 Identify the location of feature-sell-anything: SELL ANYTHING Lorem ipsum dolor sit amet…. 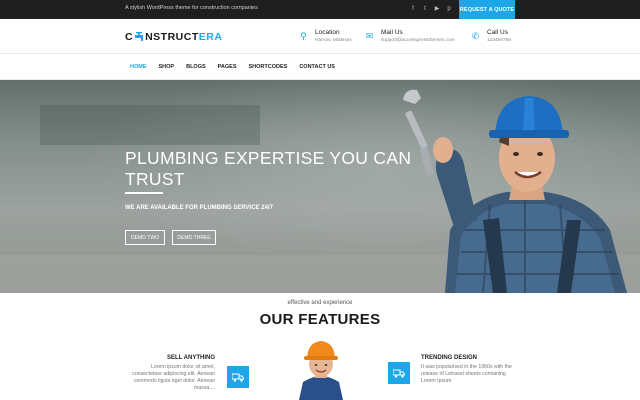
(170, 373).